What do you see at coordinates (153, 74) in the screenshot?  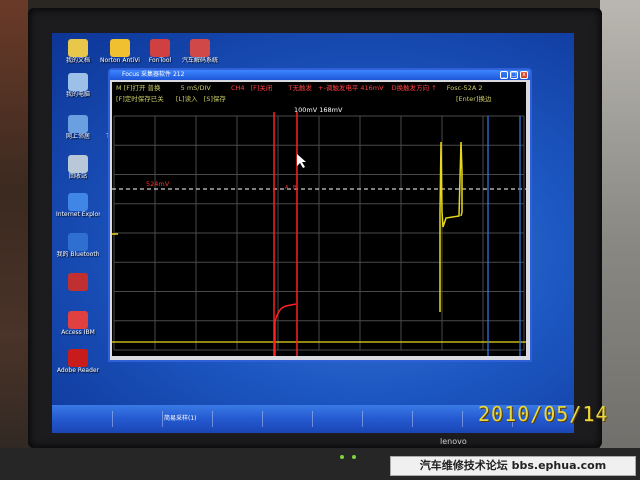 I see `window-title: Focus 采集器软件 212` at bounding box center [153, 74].